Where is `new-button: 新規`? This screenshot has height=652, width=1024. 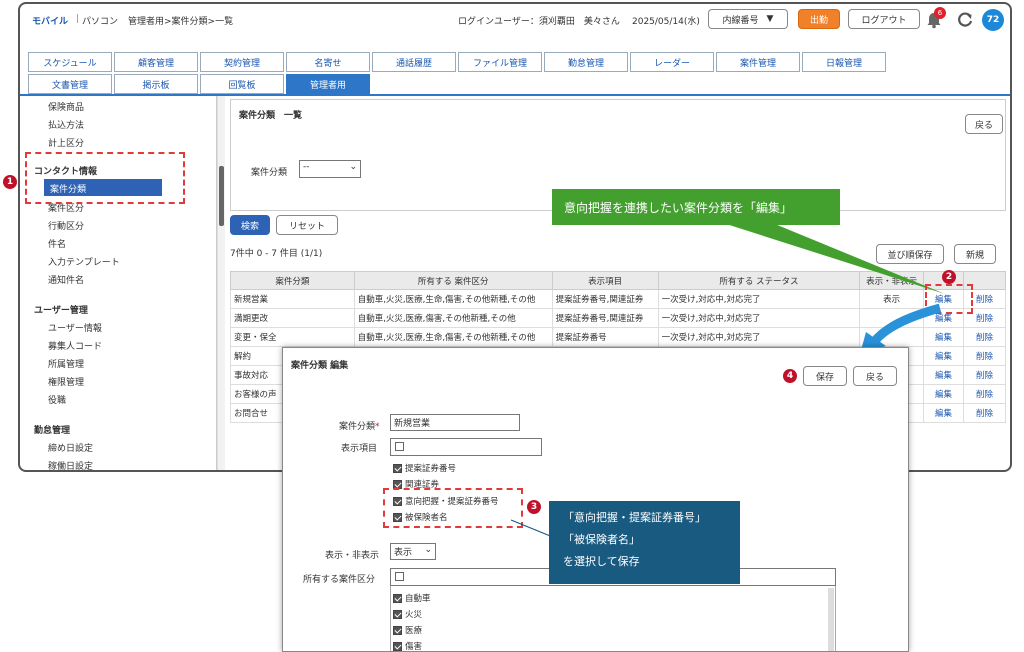
new-button: 新規 is located at coordinates (975, 254).